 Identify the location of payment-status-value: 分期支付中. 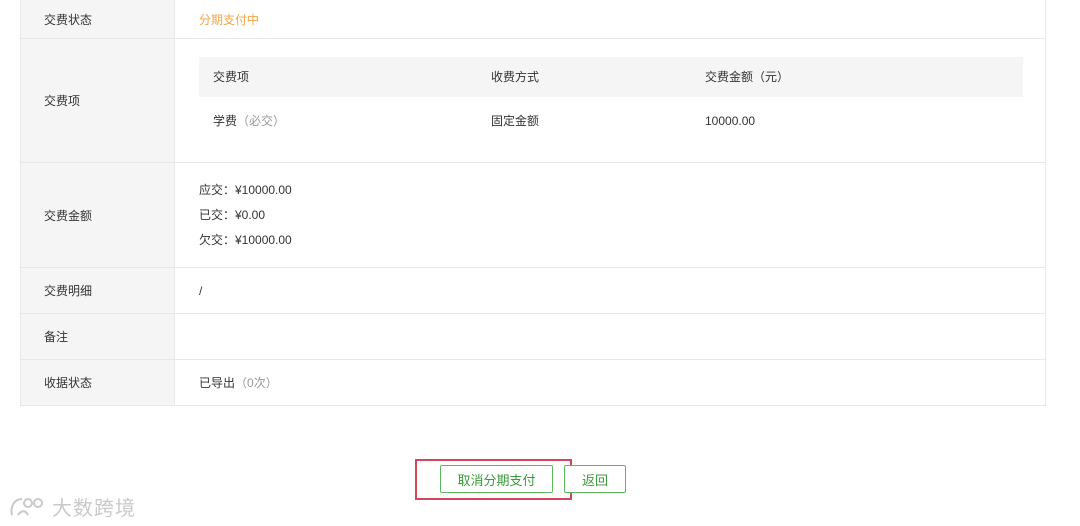
(229, 19).